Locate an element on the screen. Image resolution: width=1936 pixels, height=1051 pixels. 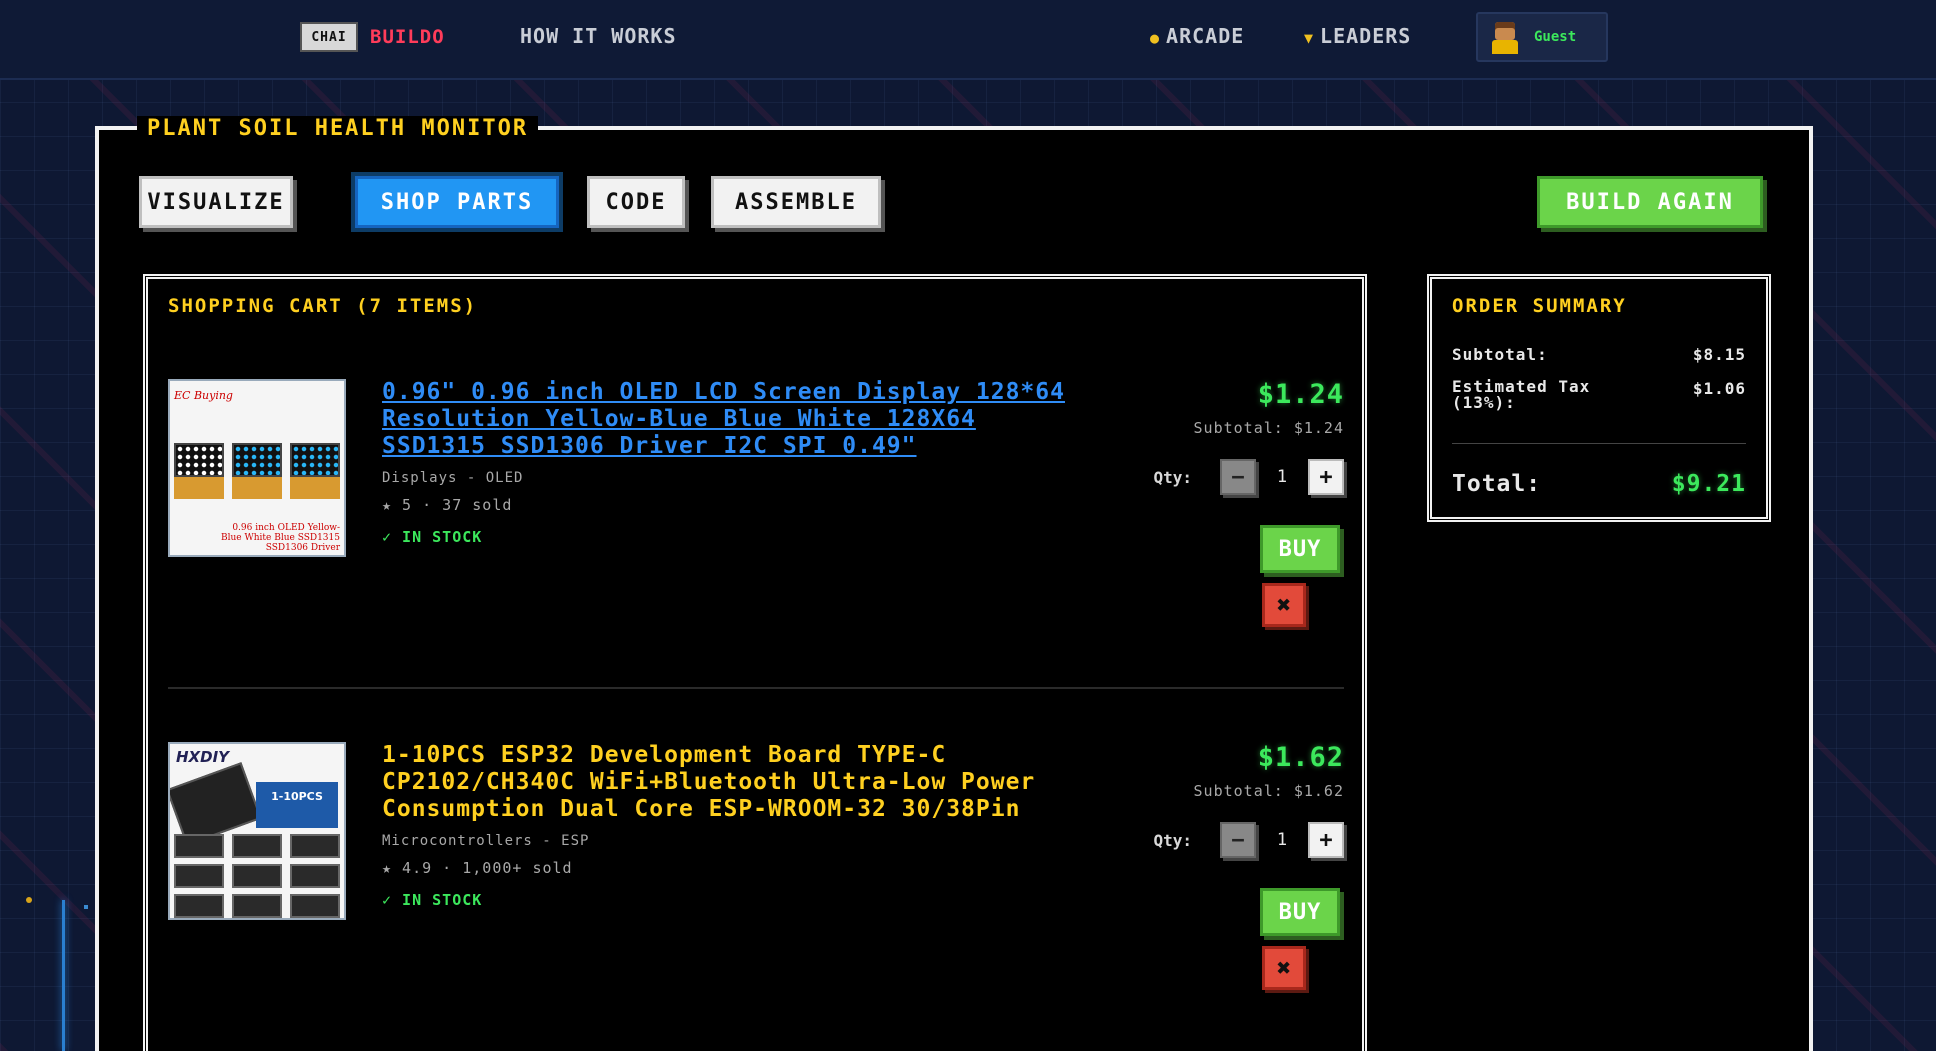
tab-code: CODE is located at coordinates (636, 202).